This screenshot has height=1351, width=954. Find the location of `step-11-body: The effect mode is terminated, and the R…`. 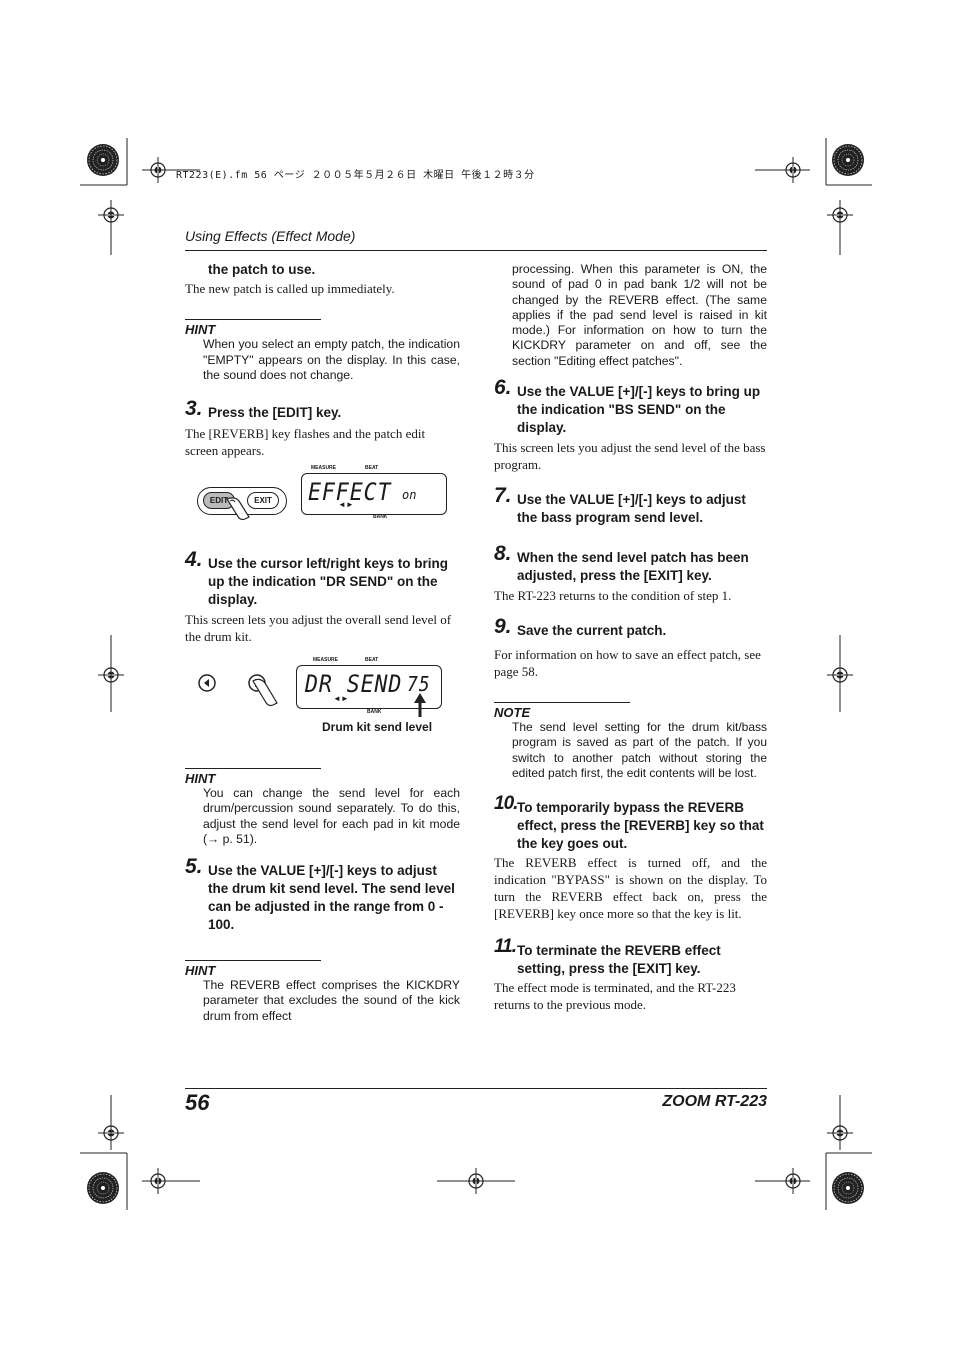

step-11-body: The effect mode is terminated, and the R… is located at coordinates (615, 996).